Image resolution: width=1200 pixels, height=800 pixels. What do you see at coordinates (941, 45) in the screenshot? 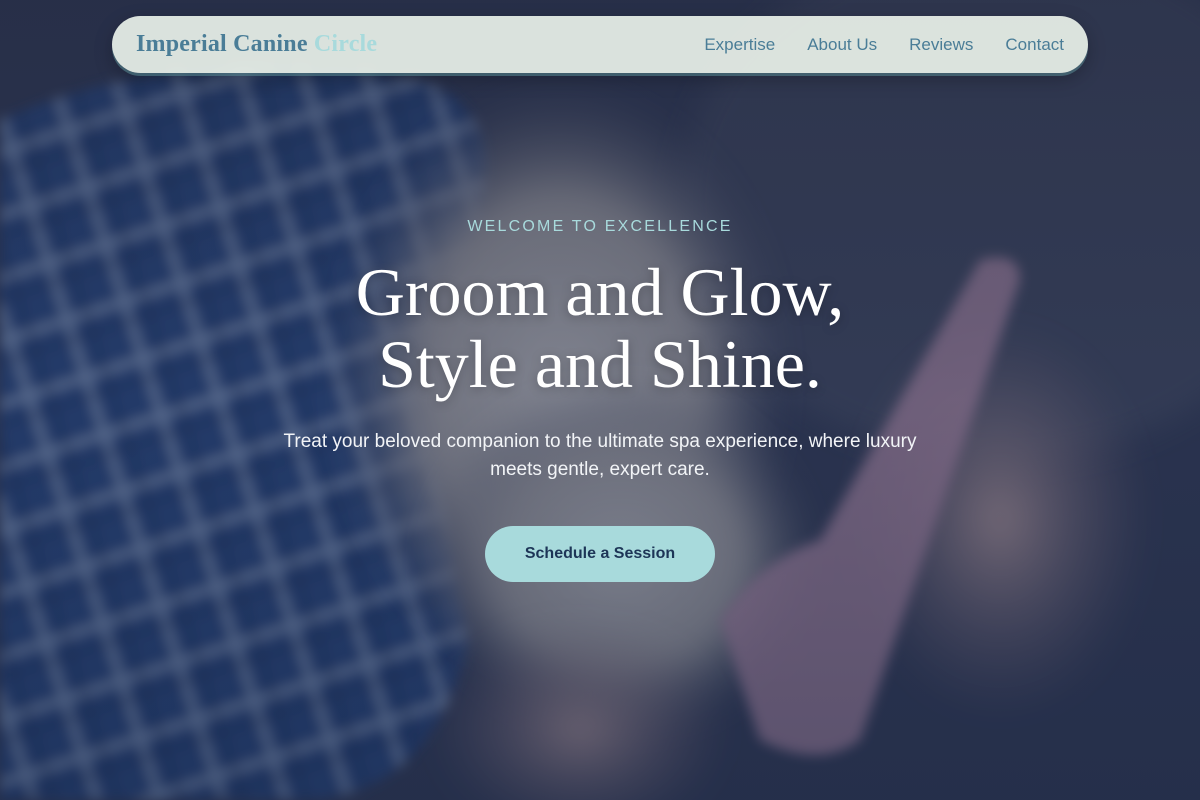
I see `nav-link-reviews: Reviews` at bounding box center [941, 45].